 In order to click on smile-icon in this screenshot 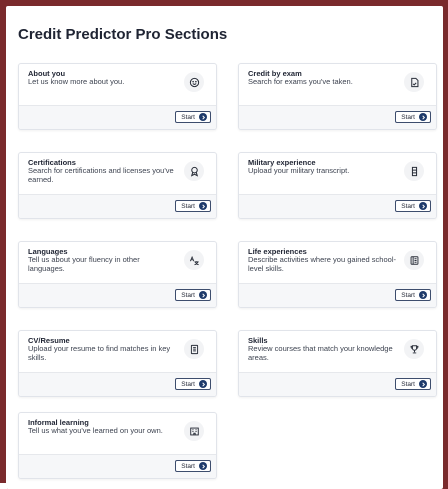, I will do `click(194, 82)`.